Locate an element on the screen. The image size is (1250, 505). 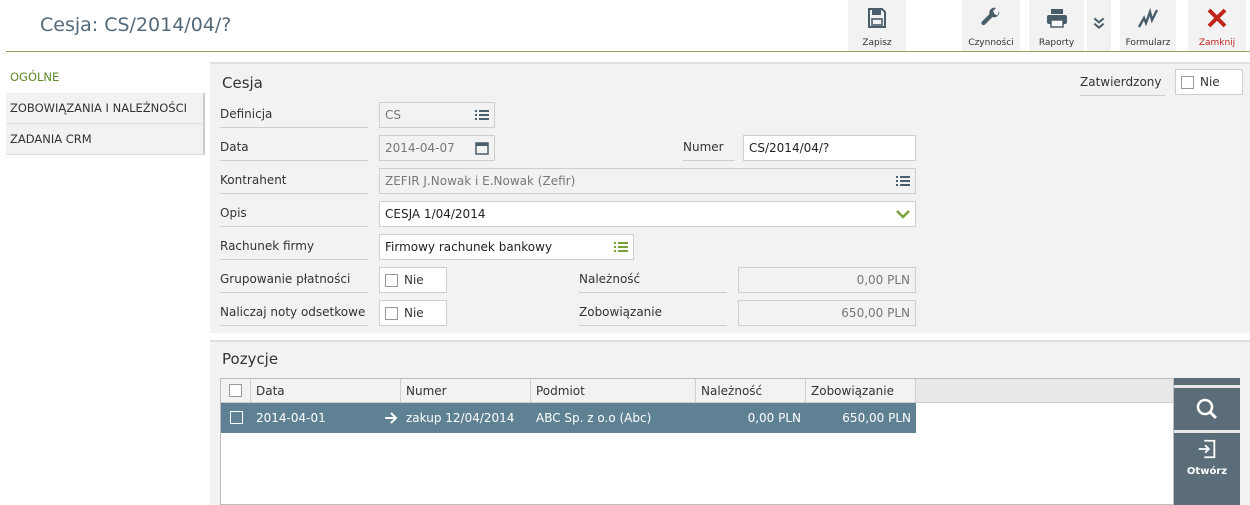
date-value: 2014-04-07 is located at coordinates (420, 148).